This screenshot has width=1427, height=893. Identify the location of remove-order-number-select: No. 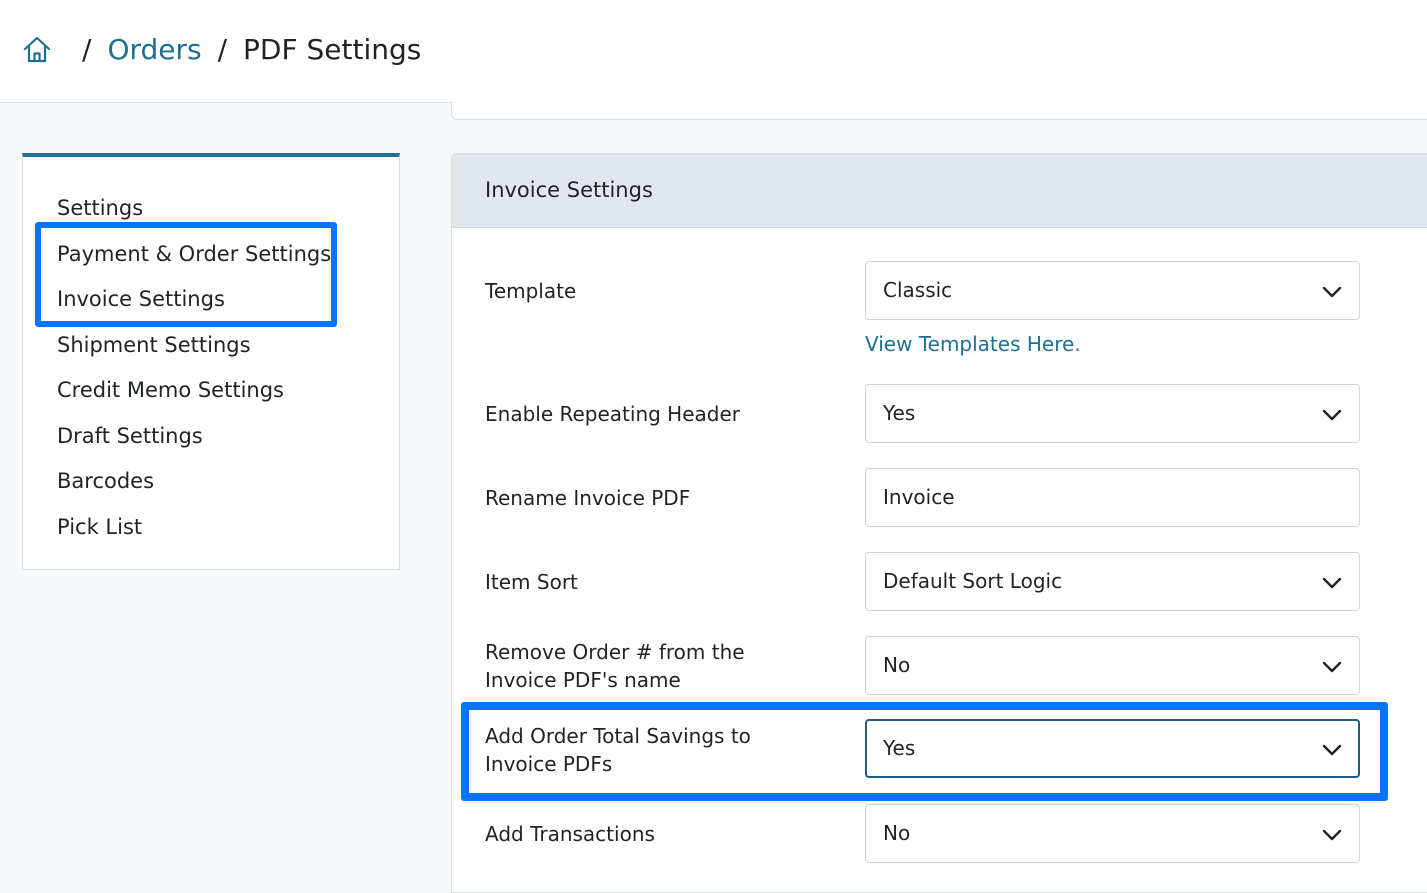
(1112, 665).